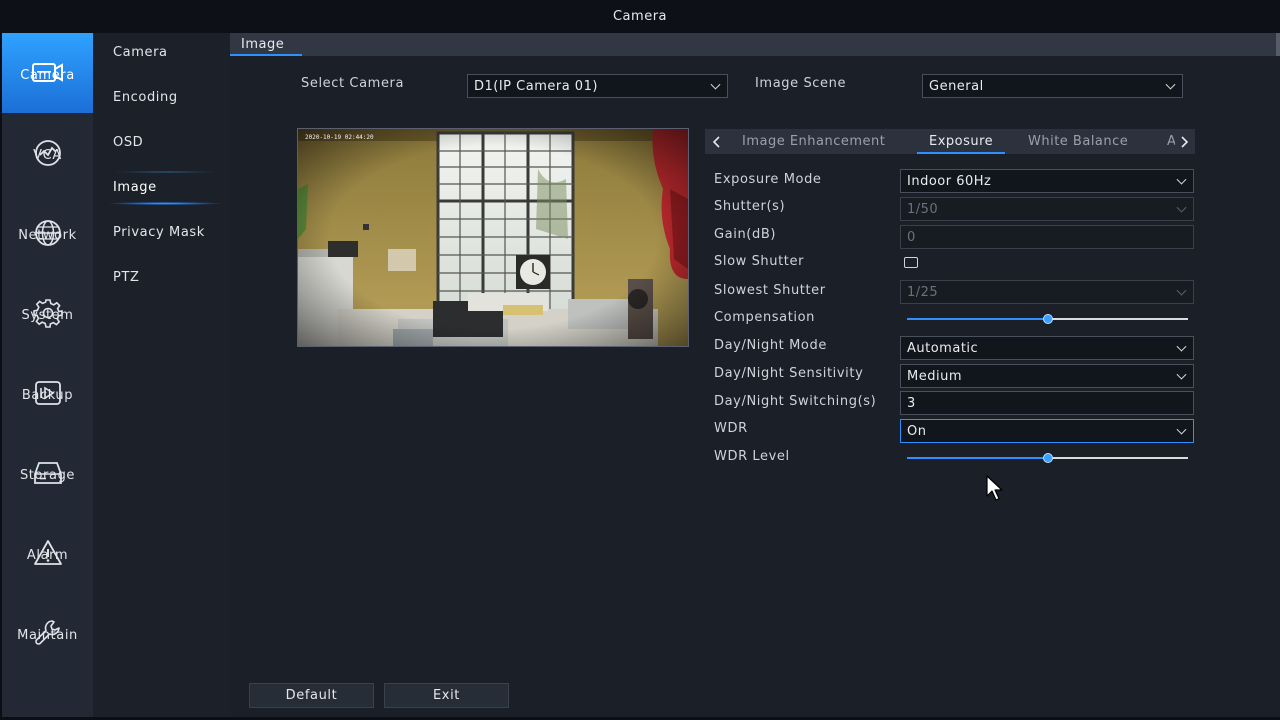  I want to click on day-night-mode-label: Day/Night Mode, so click(770, 345).